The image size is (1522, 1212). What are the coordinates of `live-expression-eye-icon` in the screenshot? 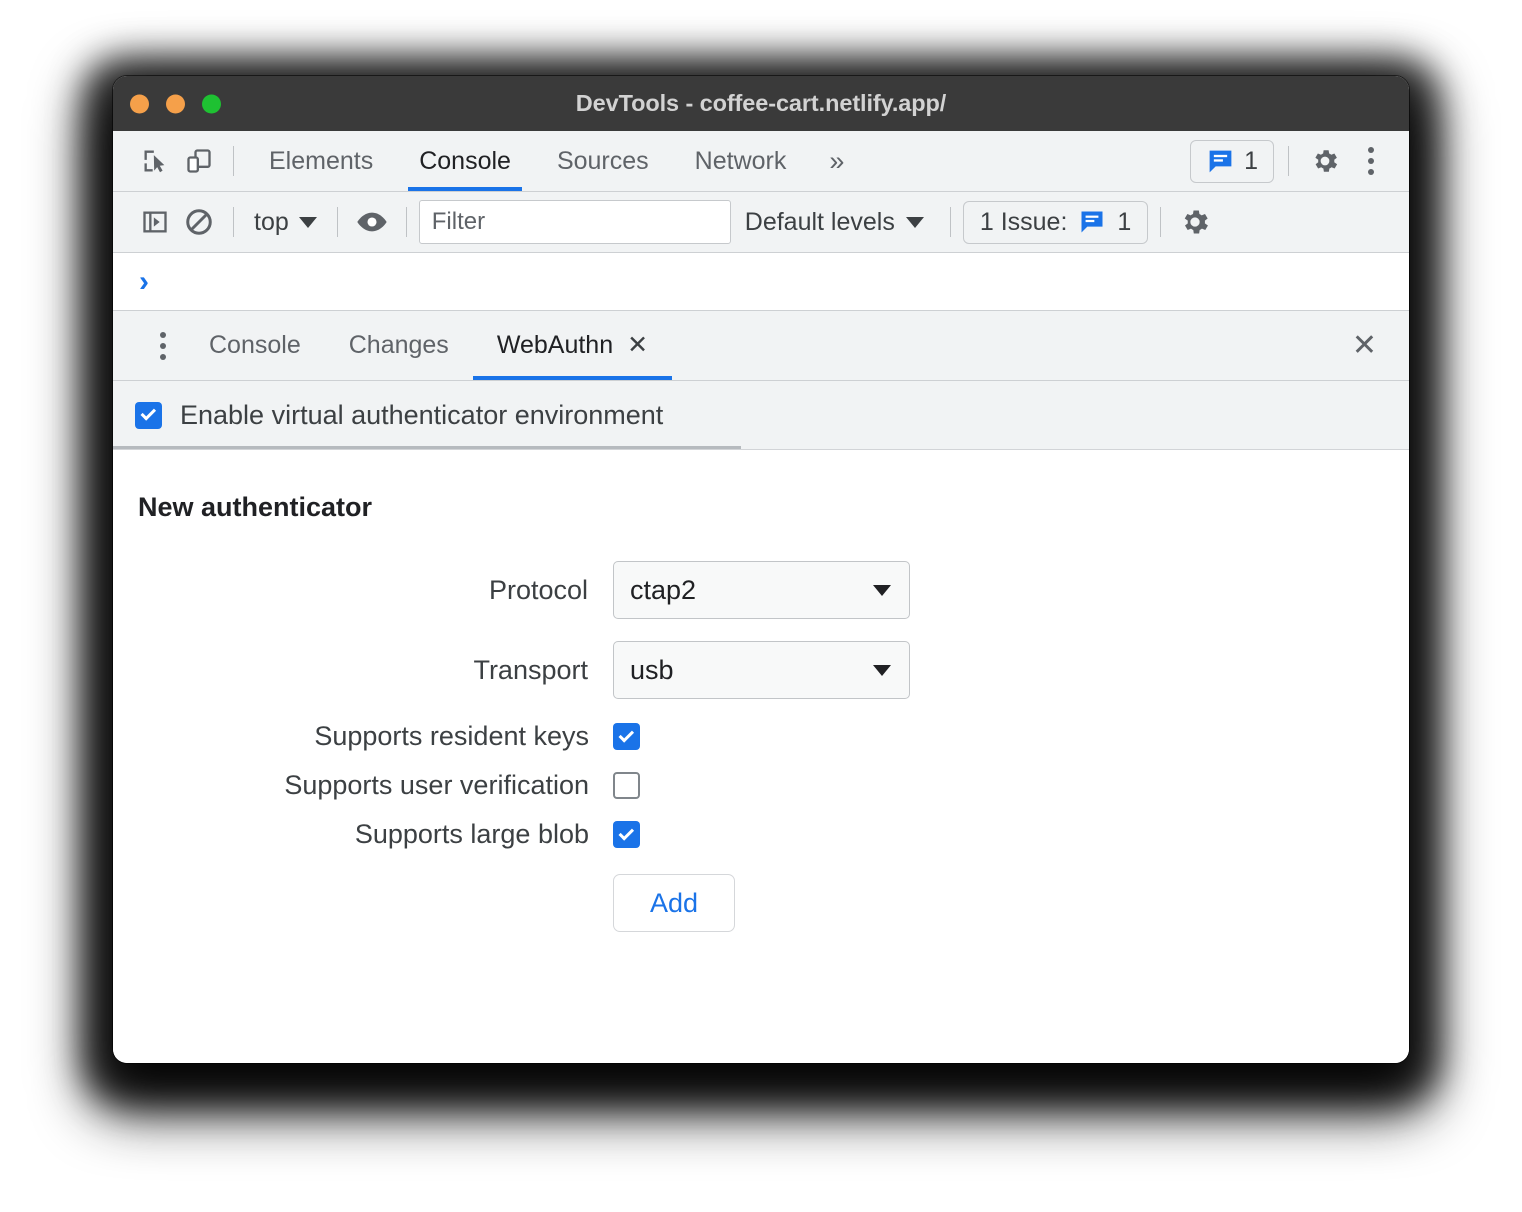 It's located at (372, 222).